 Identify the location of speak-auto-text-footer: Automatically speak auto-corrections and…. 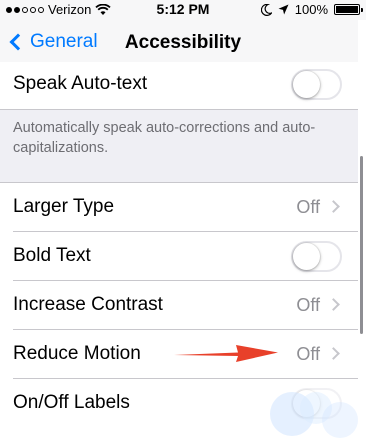
(164, 138).